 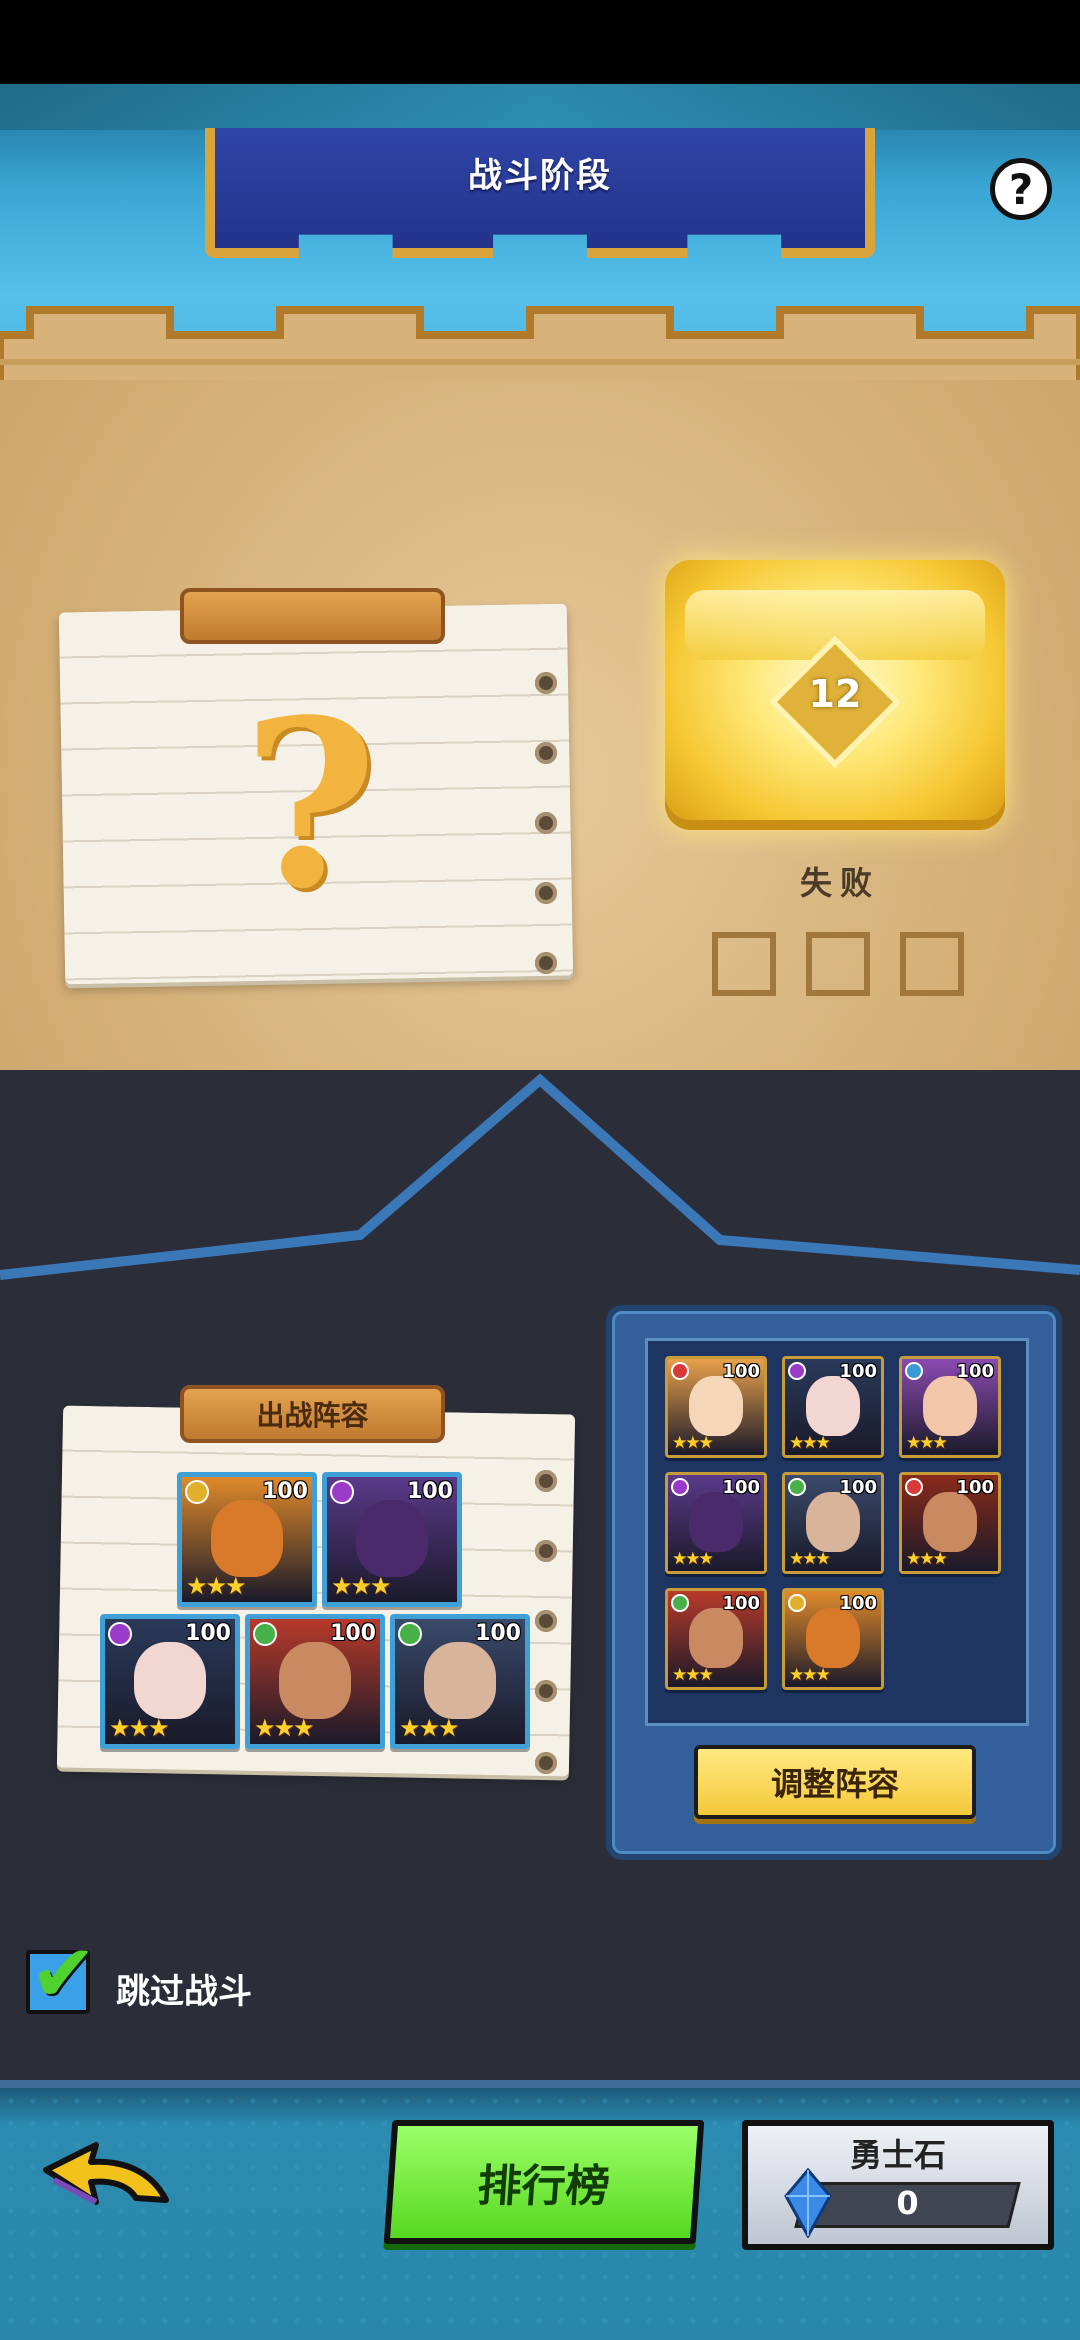 I want to click on lineup-title: 出战阵容, so click(x=312, y=1415).